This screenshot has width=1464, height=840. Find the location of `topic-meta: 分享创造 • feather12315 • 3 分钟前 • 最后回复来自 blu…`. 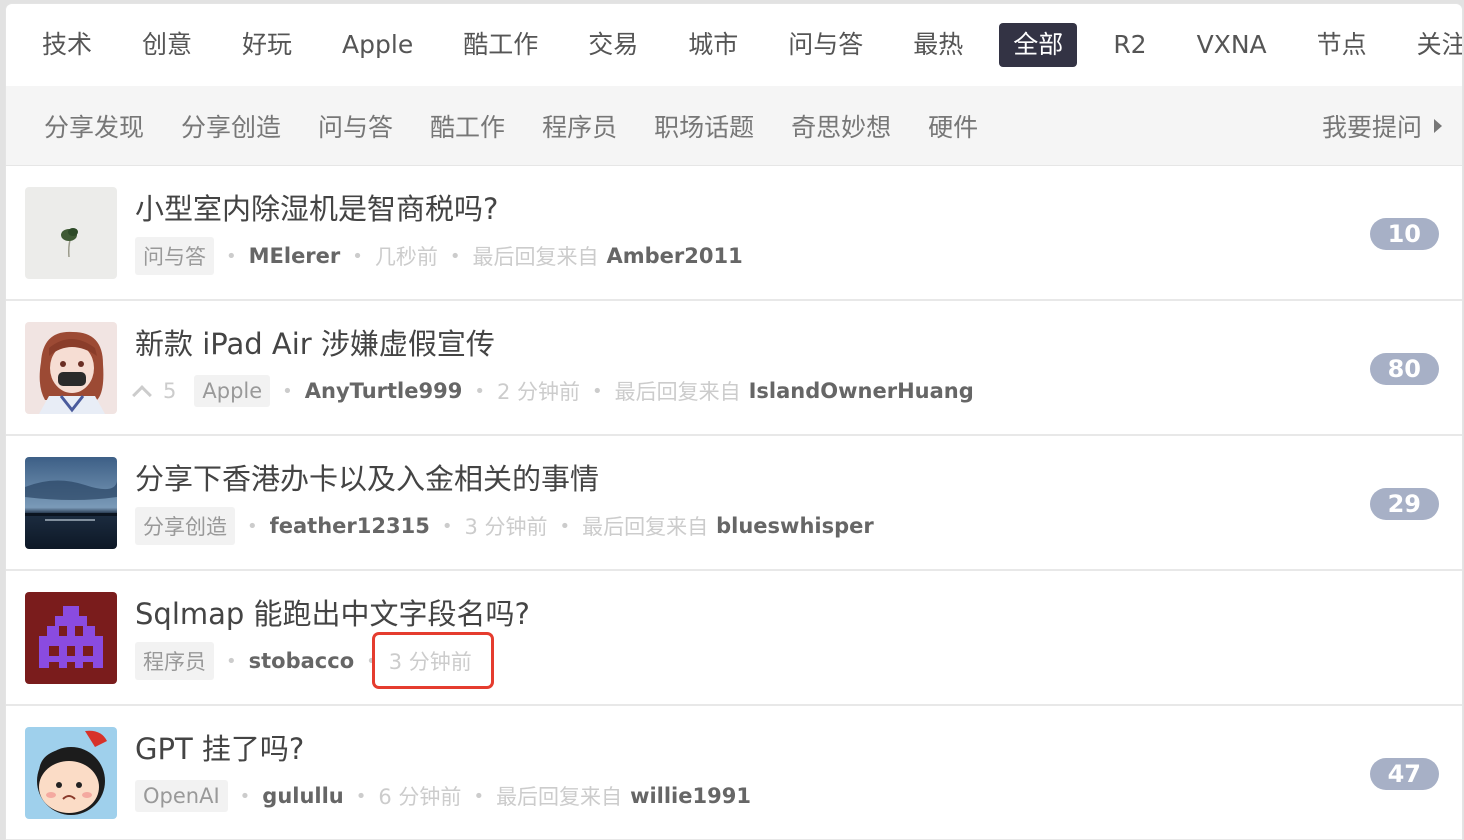

topic-meta: 分享创造 • feather12315 • 3 分钟前 • 最后回复来自 blu… is located at coordinates (504, 526).